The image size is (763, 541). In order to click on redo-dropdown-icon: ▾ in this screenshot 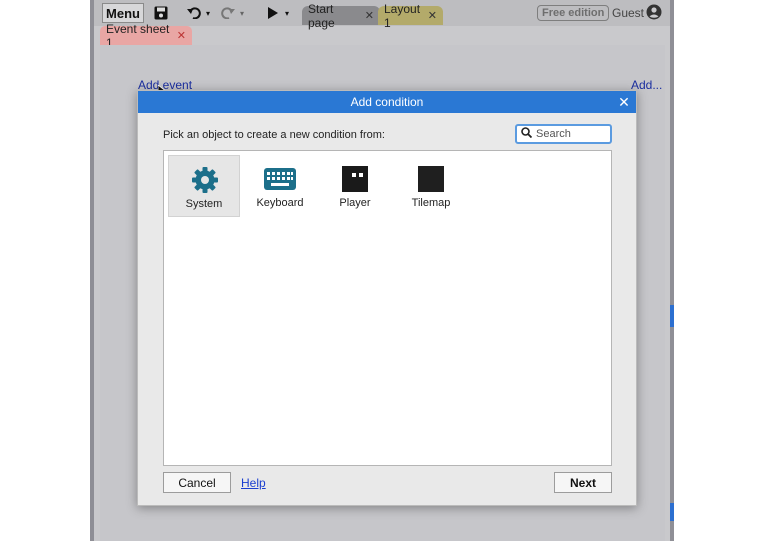, I will do `click(242, 13)`.